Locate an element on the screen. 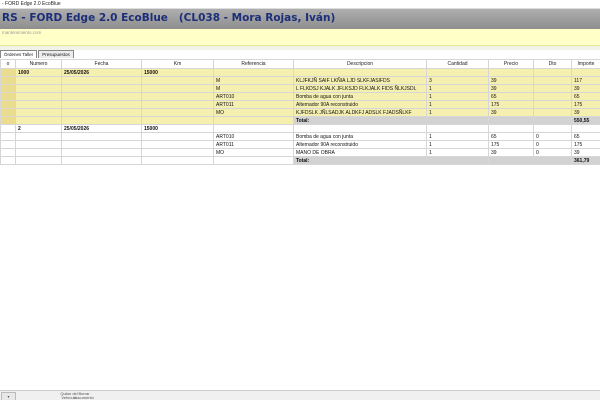 The height and width of the screenshot is (400, 600). document-line-row: MO MANO DE OBRA 1 39 0 39 is located at coordinates (300, 152).